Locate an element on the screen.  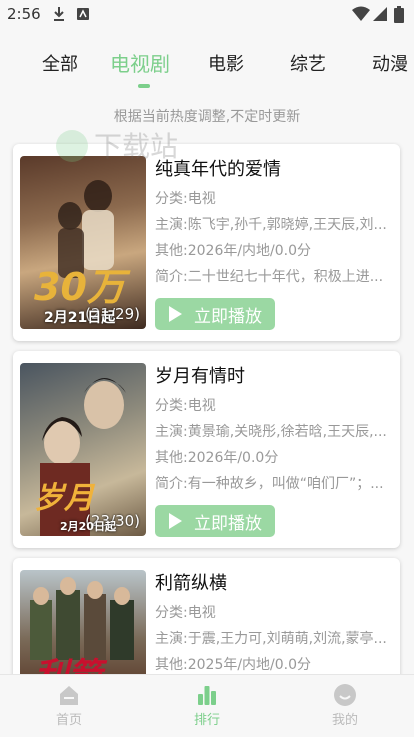
nav-ranking: 排行 is located at coordinates (207, 705).